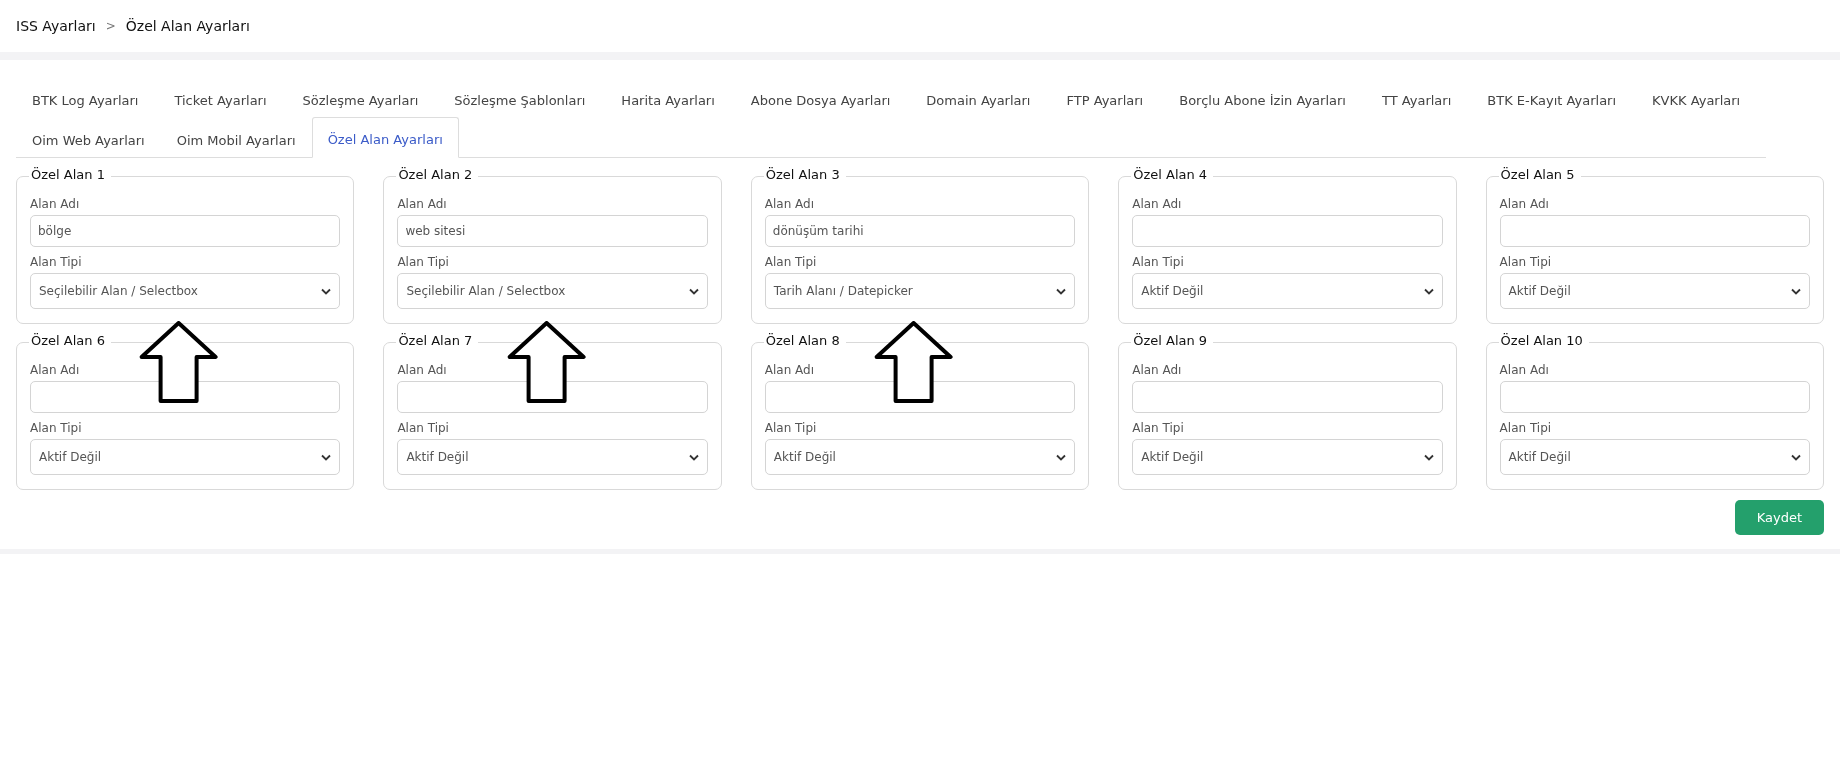 The width and height of the screenshot is (1840, 772). I want to click on settings-tab: Harita Ayarları, so click(668, 98).